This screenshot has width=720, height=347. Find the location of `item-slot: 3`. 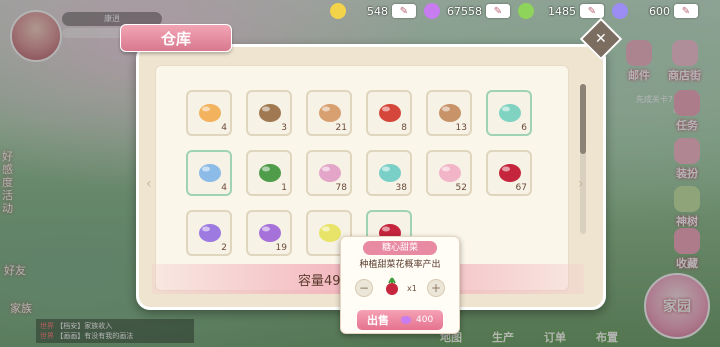

item-slot: 3 is located at coordinates (269, 113).